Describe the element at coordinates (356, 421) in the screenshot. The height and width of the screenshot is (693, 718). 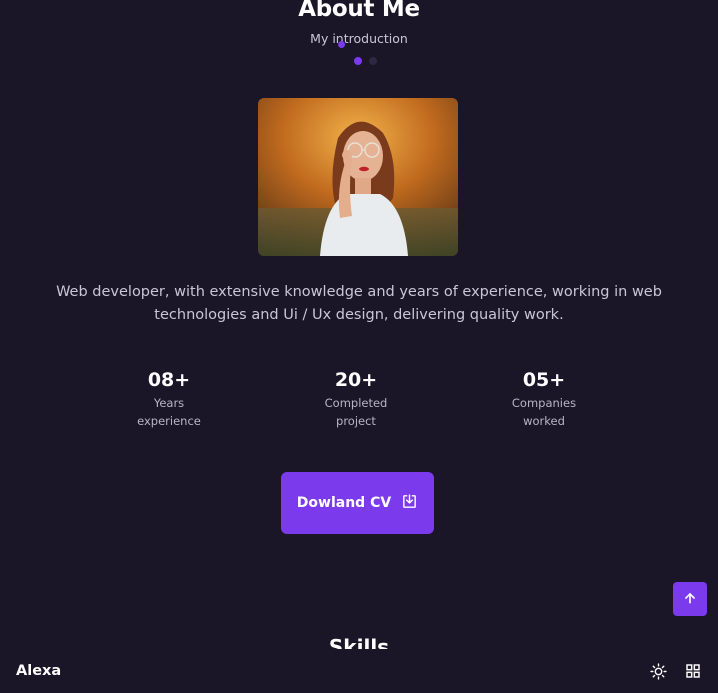
I see `stat-label-line2: project` at that location.